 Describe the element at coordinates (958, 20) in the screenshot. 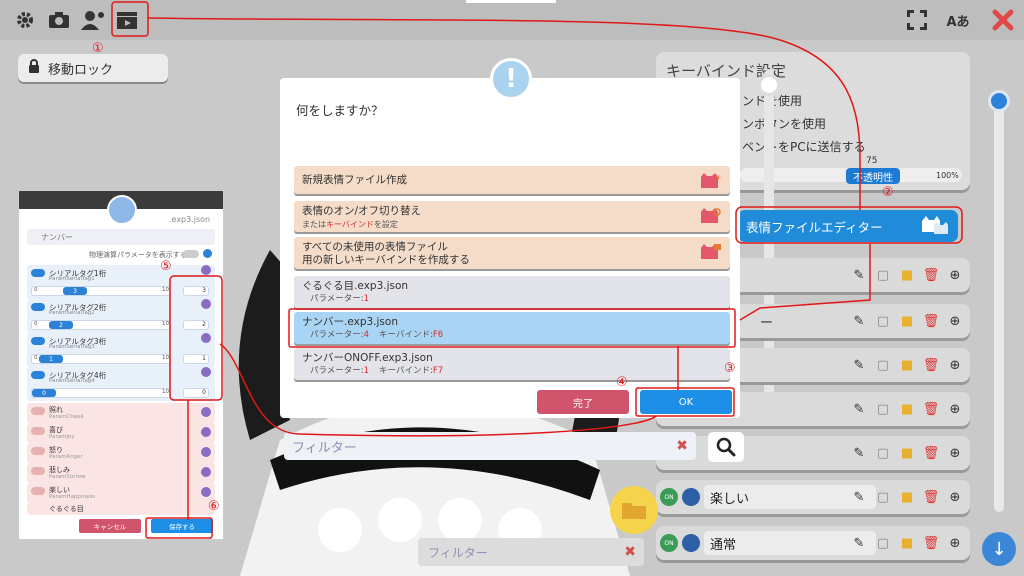

I see `language-icon: Aあ` at that location.